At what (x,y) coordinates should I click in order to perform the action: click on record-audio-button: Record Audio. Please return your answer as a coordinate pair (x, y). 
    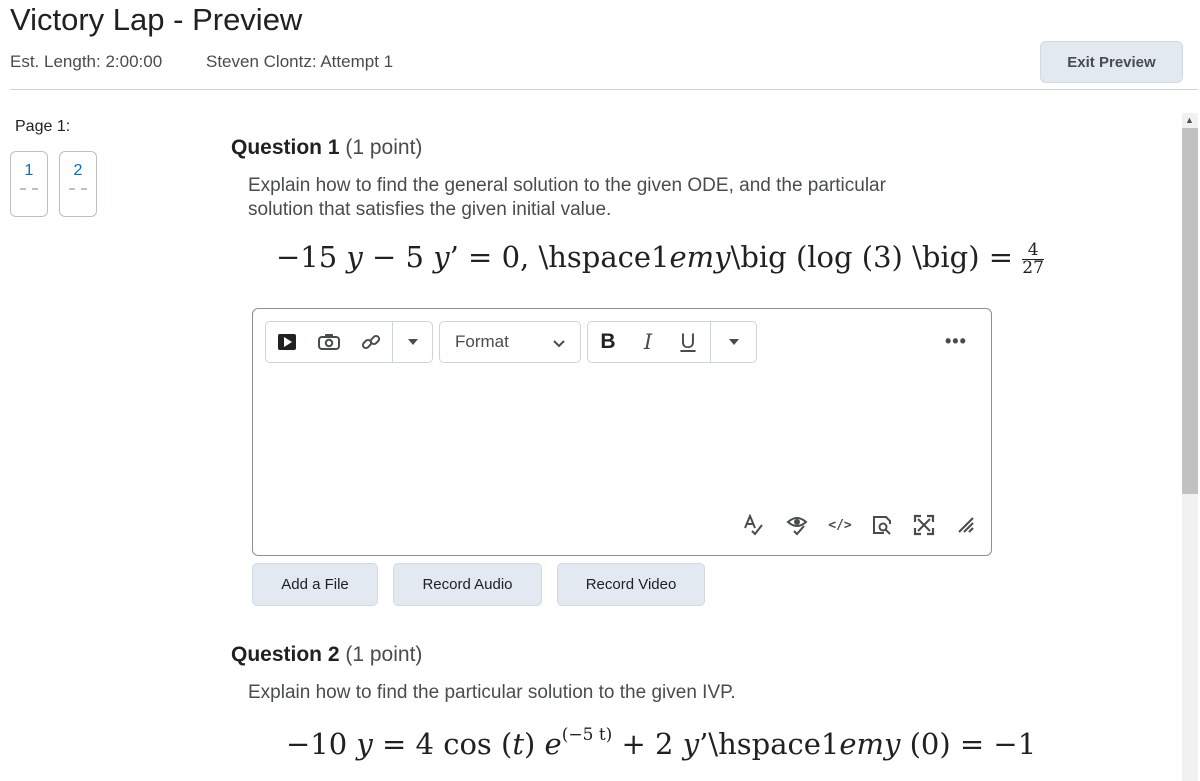
    Looking at the image, I should click on (467, 584).